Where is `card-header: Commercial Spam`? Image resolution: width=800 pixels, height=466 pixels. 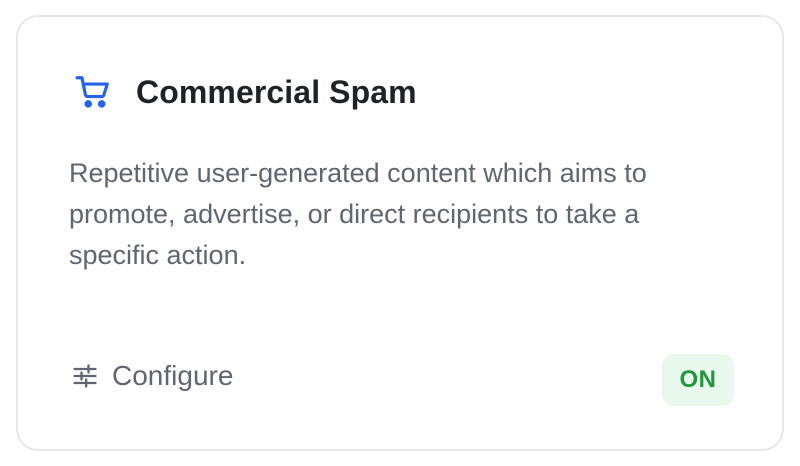
card-header: Commercial Spam is located at coordinates (245, 92).